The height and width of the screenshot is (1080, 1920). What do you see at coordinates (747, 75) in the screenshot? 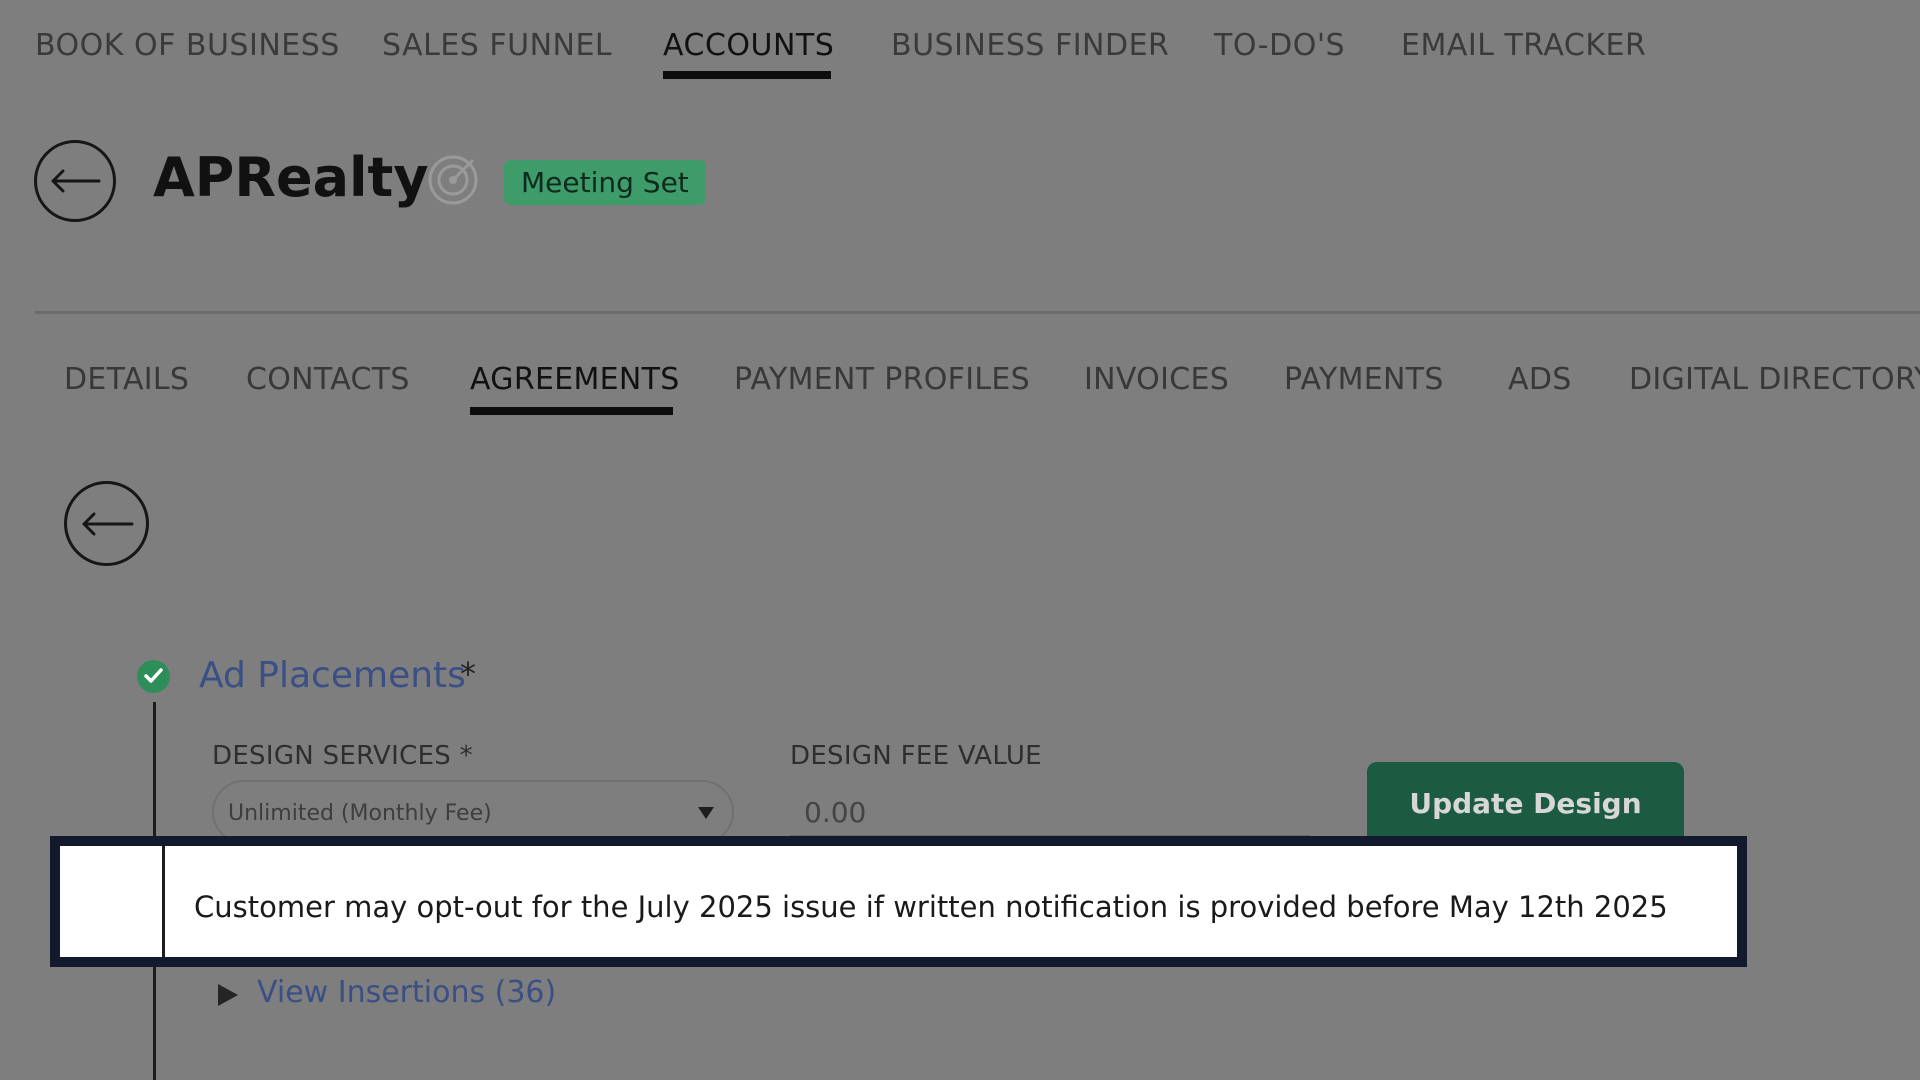
I see `active-nav-indicator` at bounding box center [747, 75].